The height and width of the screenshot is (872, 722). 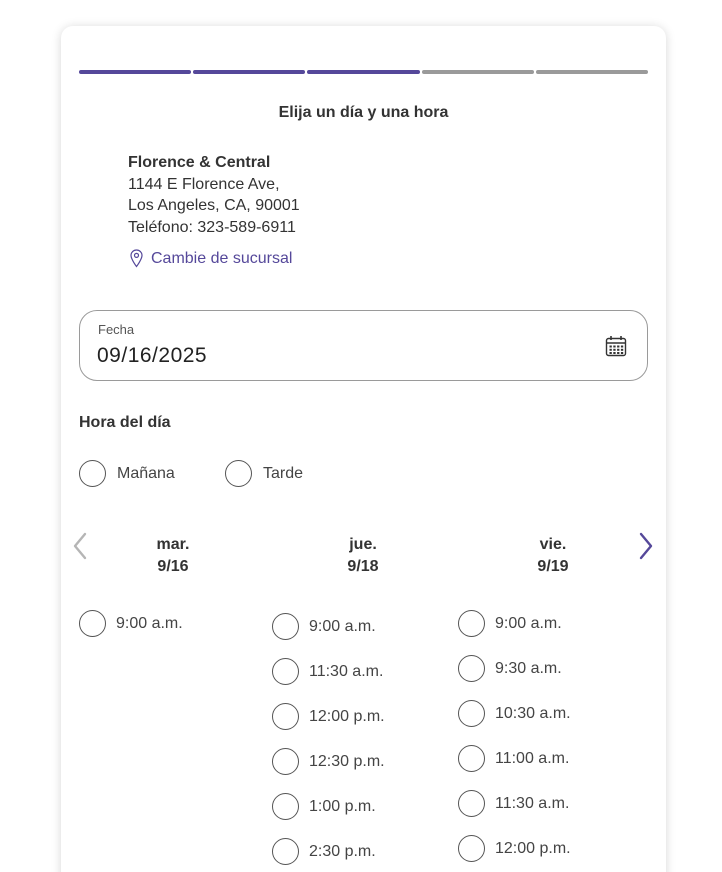 What do you see at coordinates (553, 544) in the screenshot?
I see `day-weekday: vie.` at bounding box center [553, 544].